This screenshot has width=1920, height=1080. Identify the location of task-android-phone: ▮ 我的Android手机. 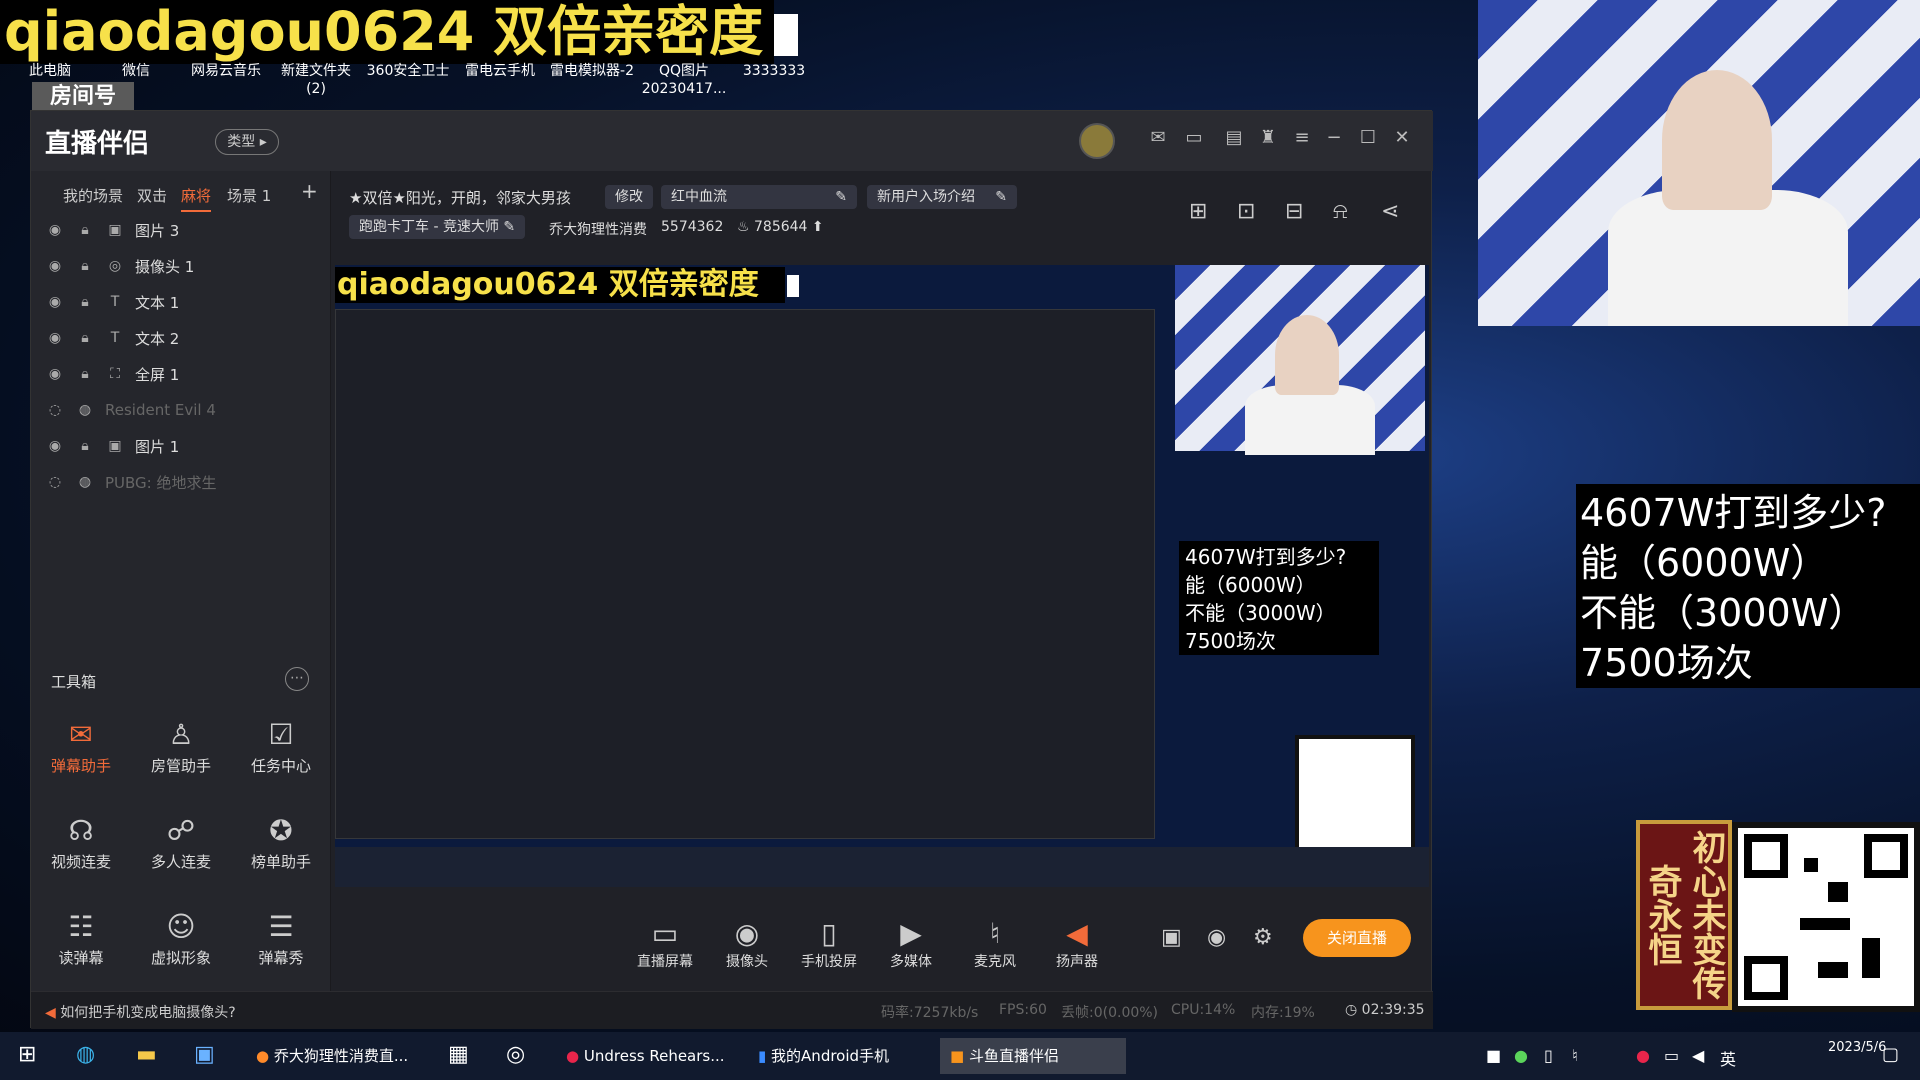
(833, 1056).